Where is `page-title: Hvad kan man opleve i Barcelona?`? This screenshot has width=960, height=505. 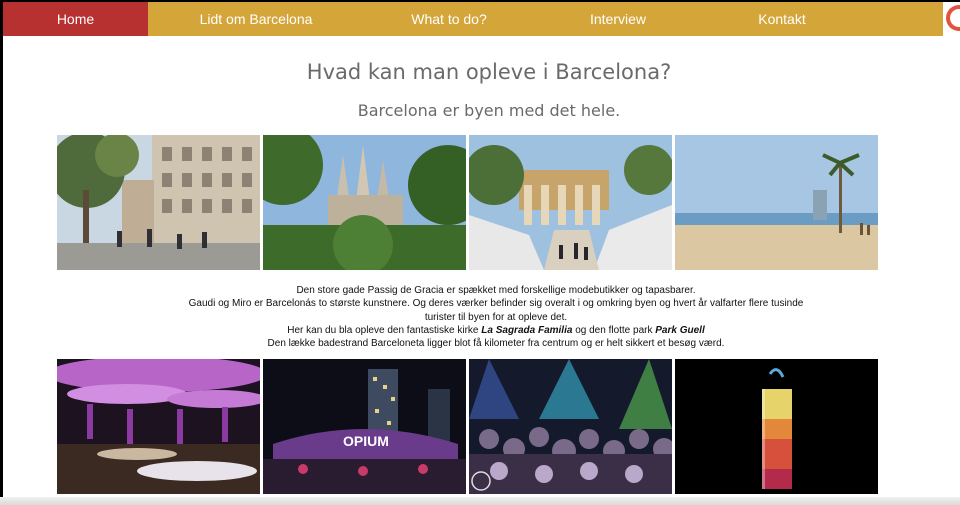
page-title: Hvad kan man opleve i Barcelona? is located at coordinates (489, 72).